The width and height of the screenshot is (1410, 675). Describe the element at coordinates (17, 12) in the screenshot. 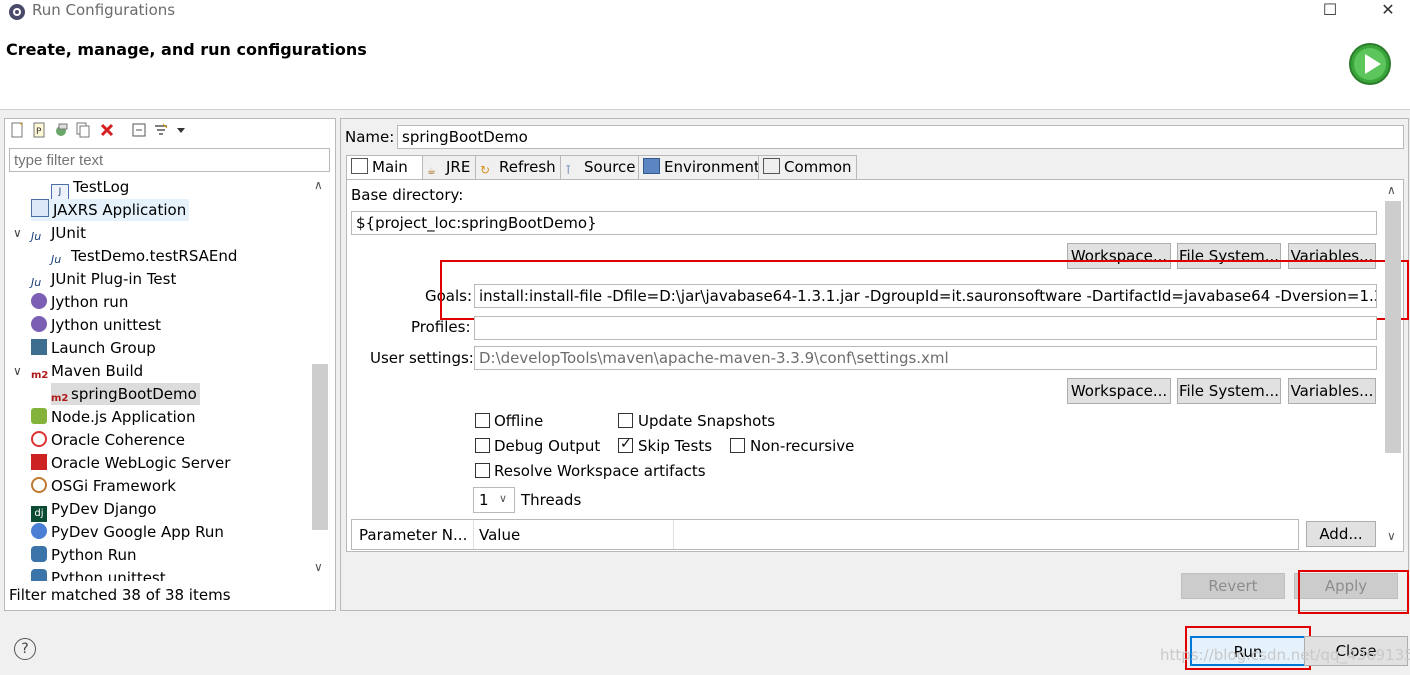

I see `run-configurations-icon` at that location.